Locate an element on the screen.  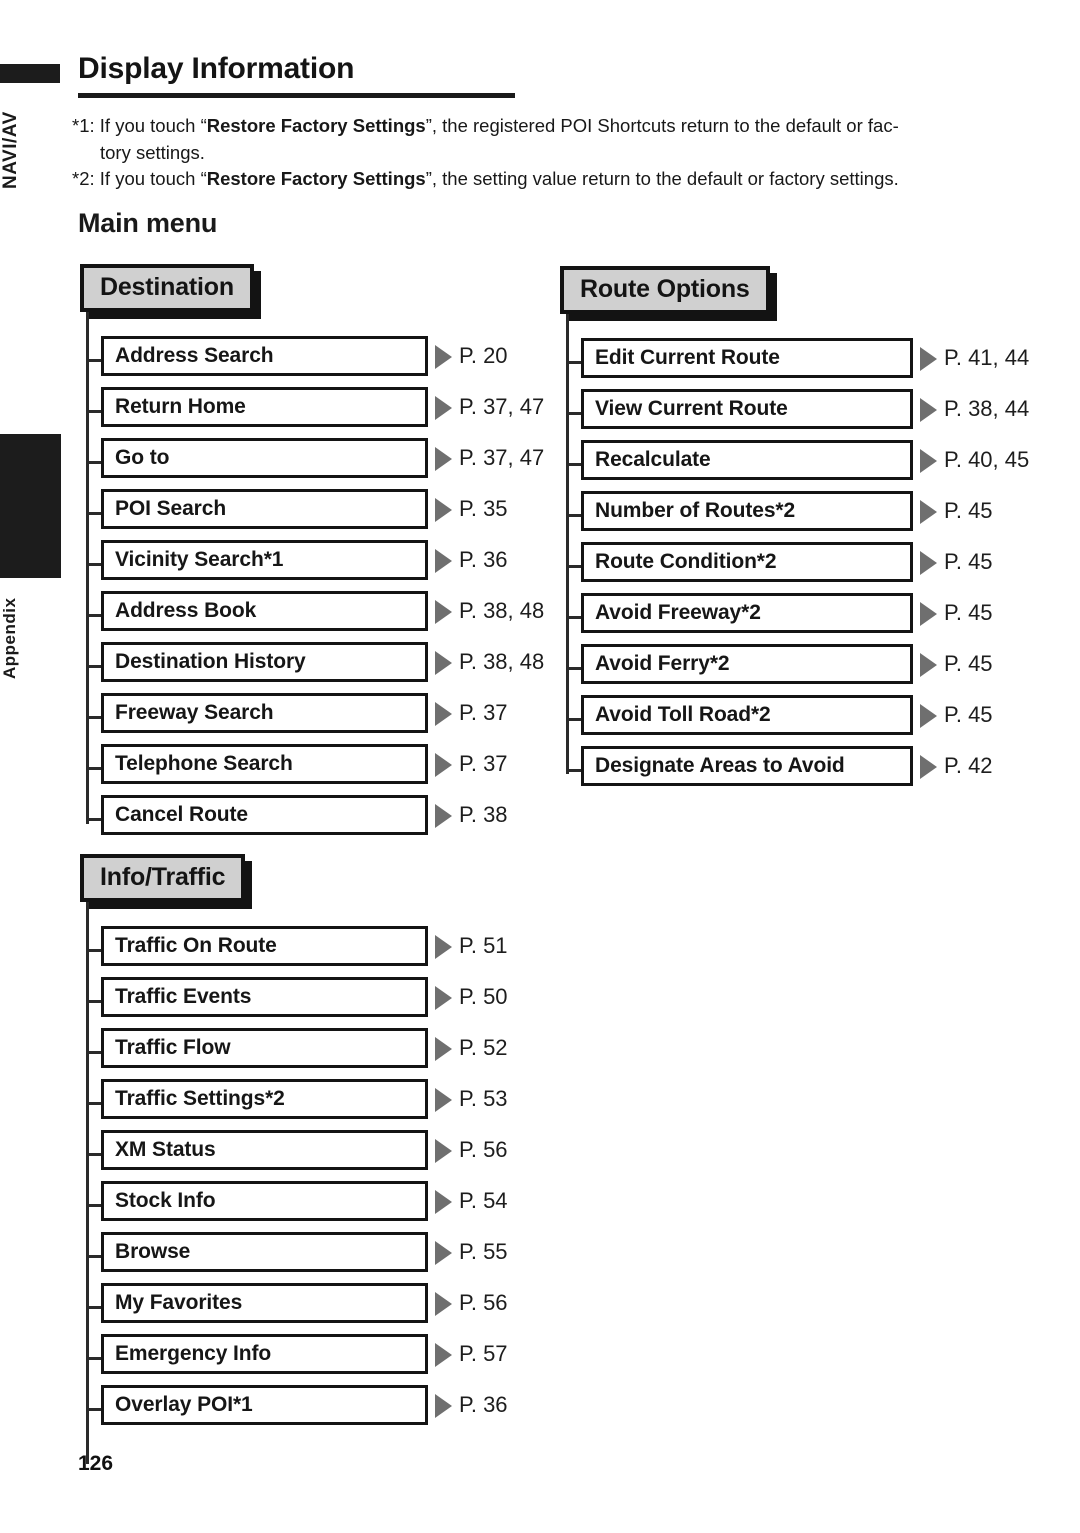
menu-item-box: Emergency Info is located at coordinates (264, 1354).